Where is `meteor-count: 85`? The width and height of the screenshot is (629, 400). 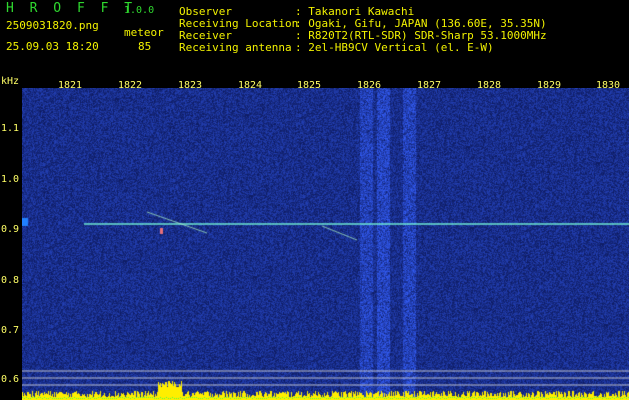 meteor-count: 85 is located at coordinates (145, 46).